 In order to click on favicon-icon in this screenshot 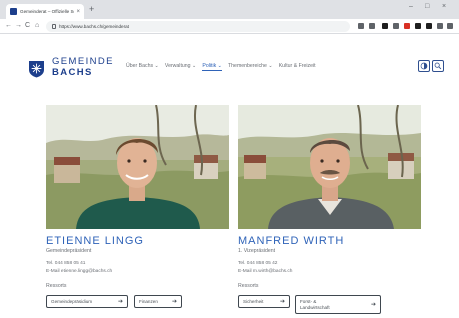, I will do `click(13, 11)`.